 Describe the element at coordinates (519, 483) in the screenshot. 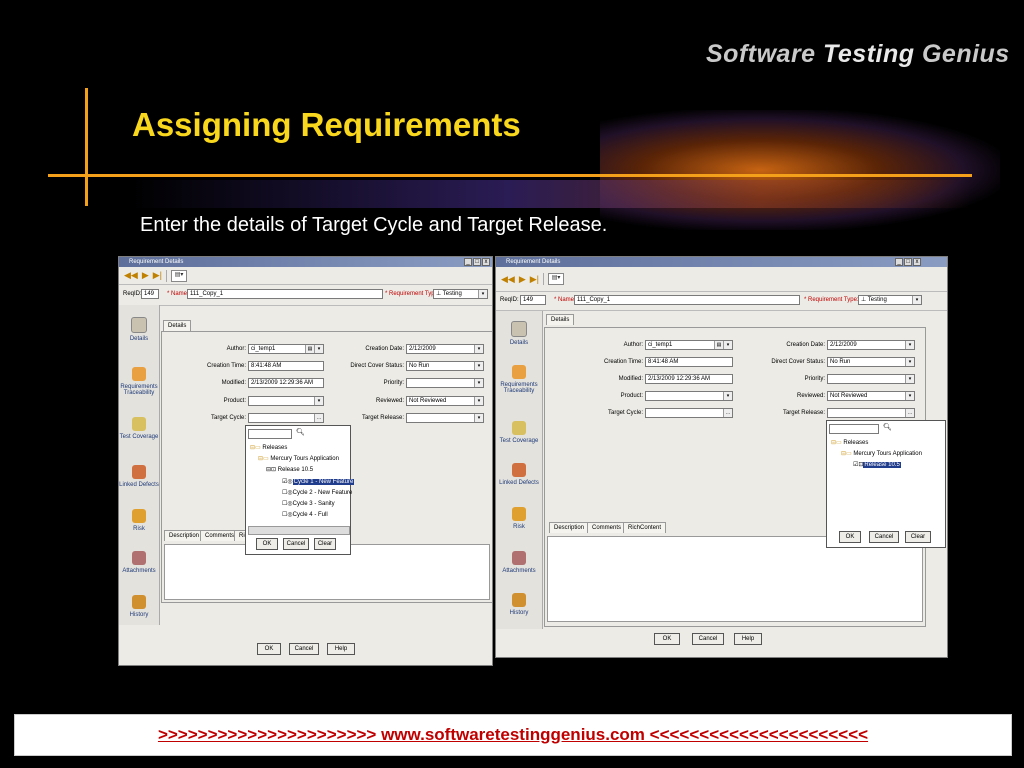

I see `sidebar-label: Linked Defects` at that location.